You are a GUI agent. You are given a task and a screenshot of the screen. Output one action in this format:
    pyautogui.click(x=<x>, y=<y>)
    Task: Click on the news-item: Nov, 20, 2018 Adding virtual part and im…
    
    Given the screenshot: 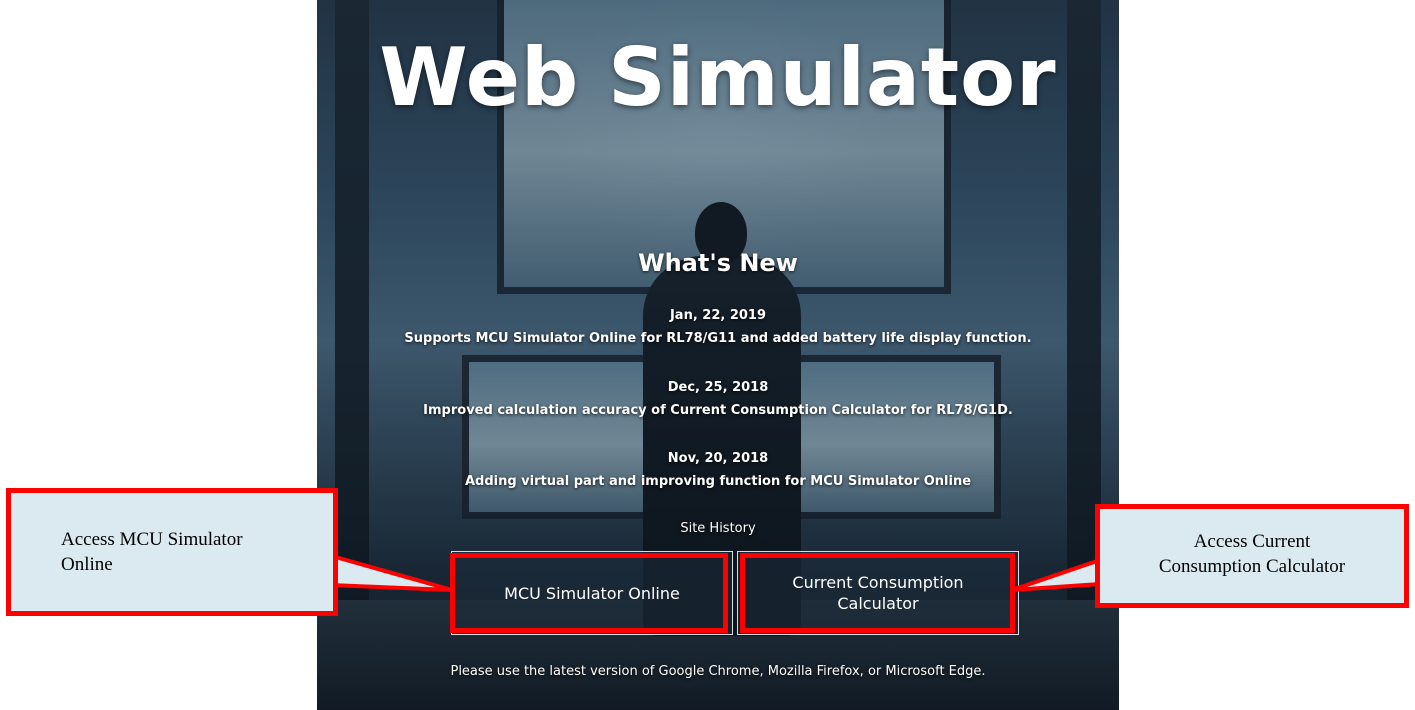 What is the action you would take?
    pyautogui.click(x=718, y=470)
    